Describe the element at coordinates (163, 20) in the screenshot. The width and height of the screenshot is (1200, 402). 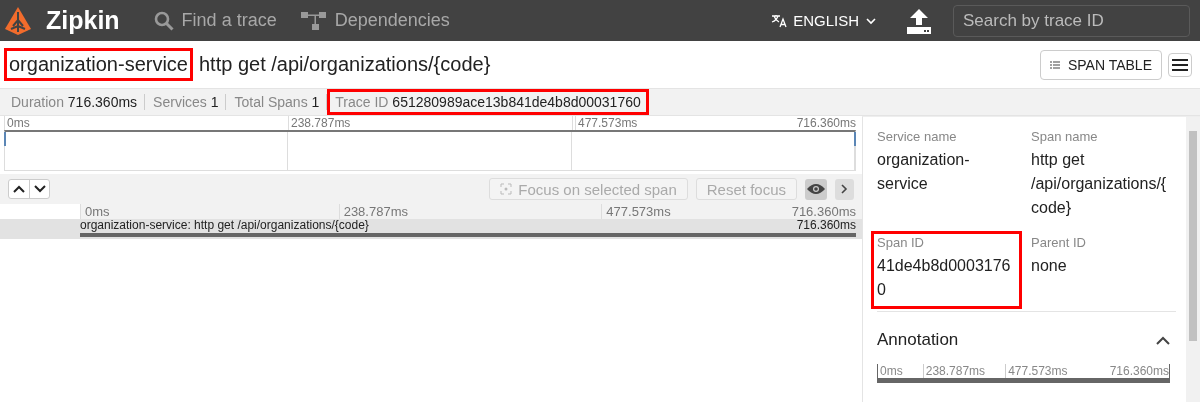
I see `search-icon` at that location.